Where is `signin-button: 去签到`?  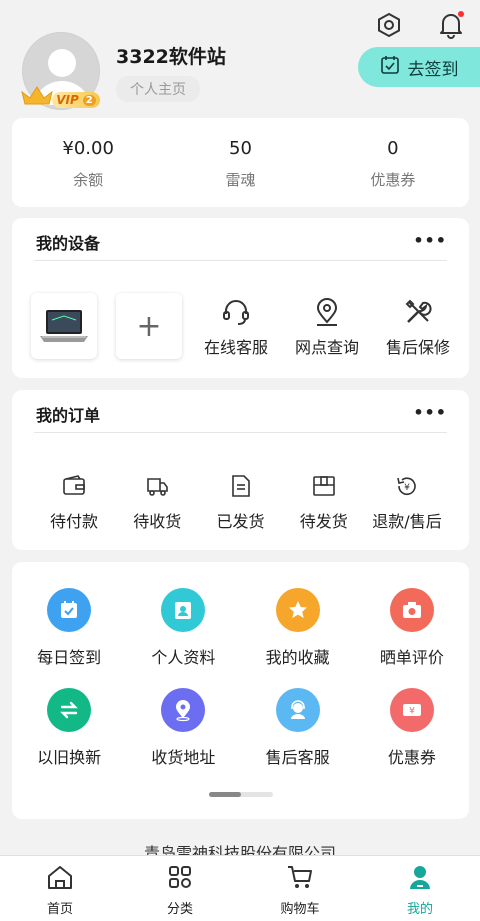
signin-button: 去签到 is located at coordinates (419, 67).